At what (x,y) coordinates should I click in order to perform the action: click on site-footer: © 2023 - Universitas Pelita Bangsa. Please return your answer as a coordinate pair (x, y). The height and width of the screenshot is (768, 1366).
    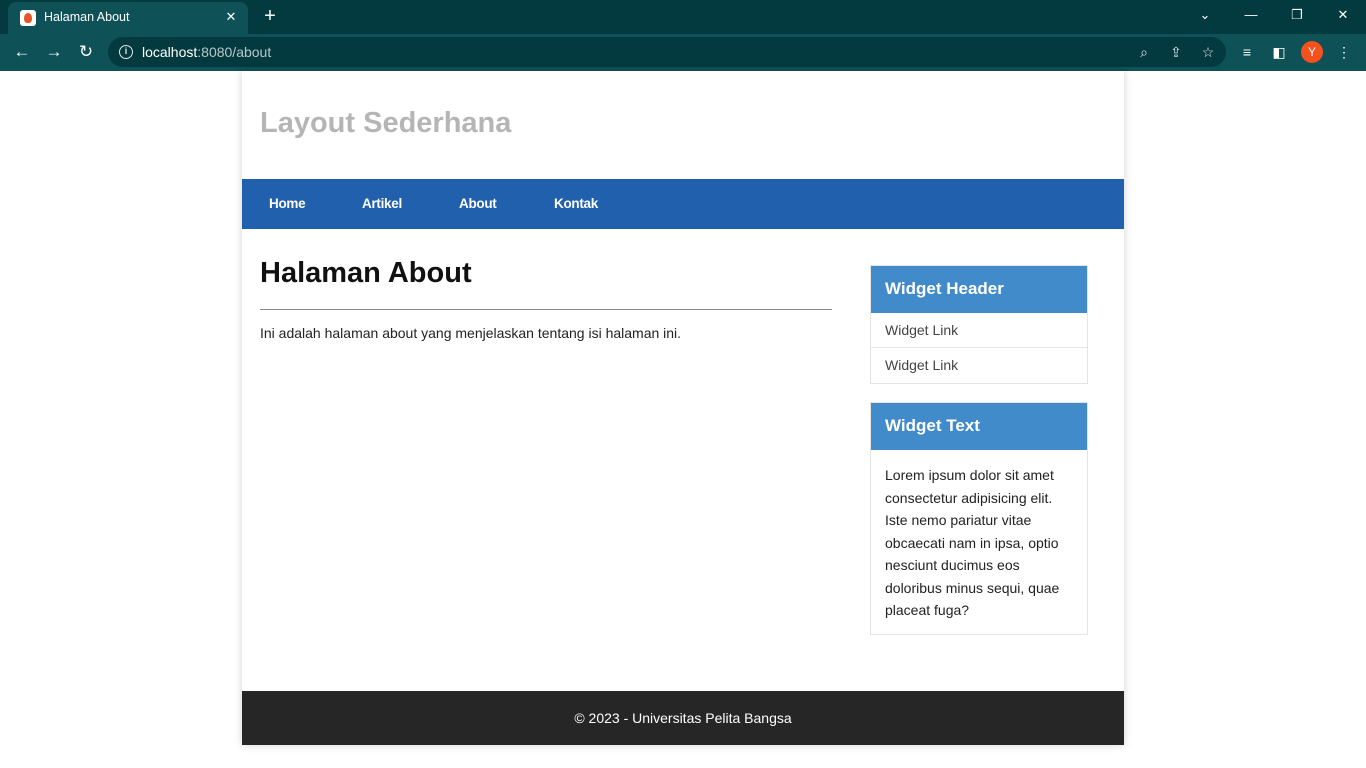
    Looking at the image, I should click on (683, 718).